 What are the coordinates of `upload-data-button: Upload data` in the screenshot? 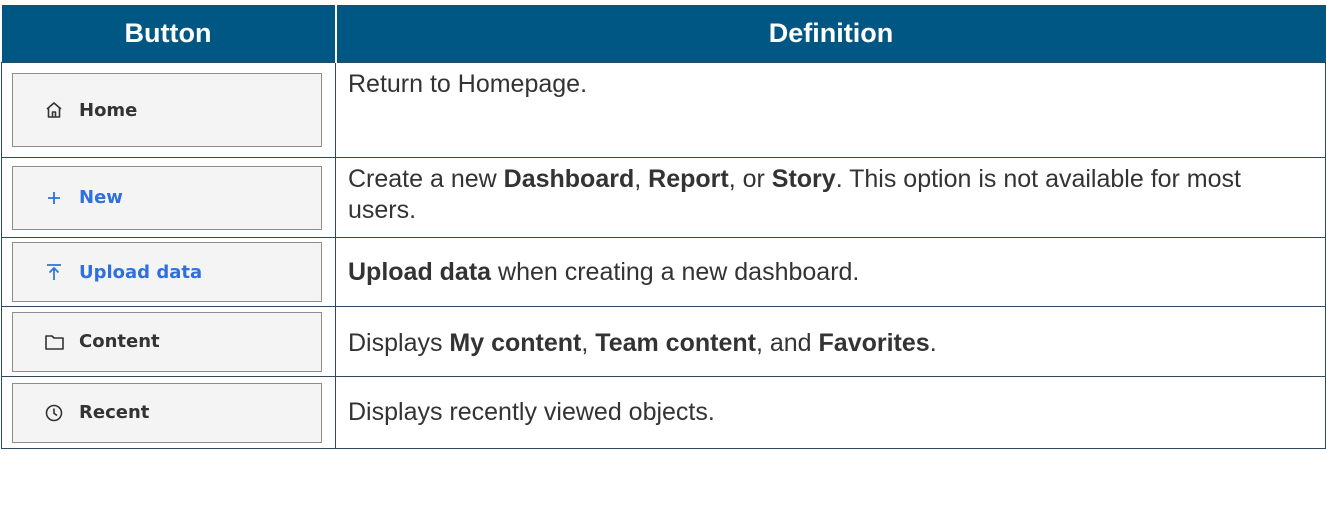 It's located at (167, 272).